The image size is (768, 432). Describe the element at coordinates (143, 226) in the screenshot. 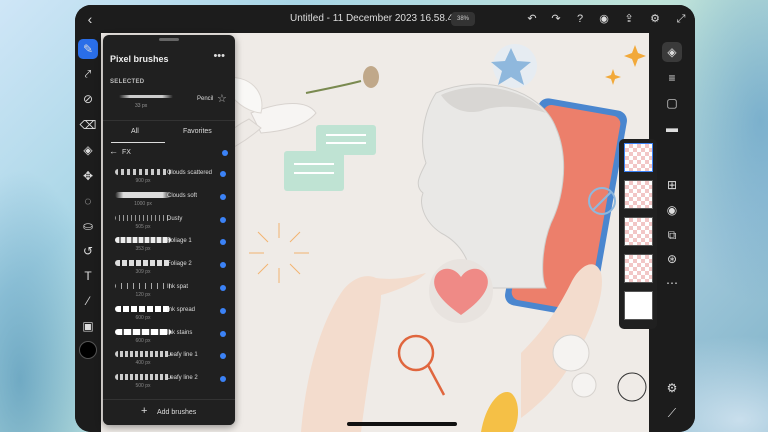

I see `brush-size: 505 px` at that location.